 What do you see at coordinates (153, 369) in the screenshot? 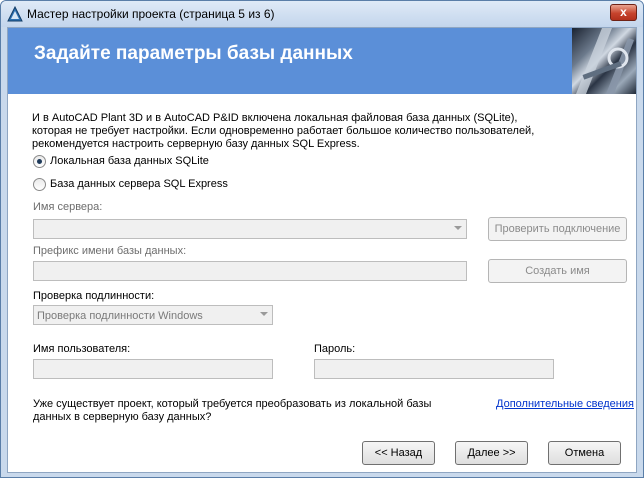
I see `username-input` at bounding box center [153, 369].